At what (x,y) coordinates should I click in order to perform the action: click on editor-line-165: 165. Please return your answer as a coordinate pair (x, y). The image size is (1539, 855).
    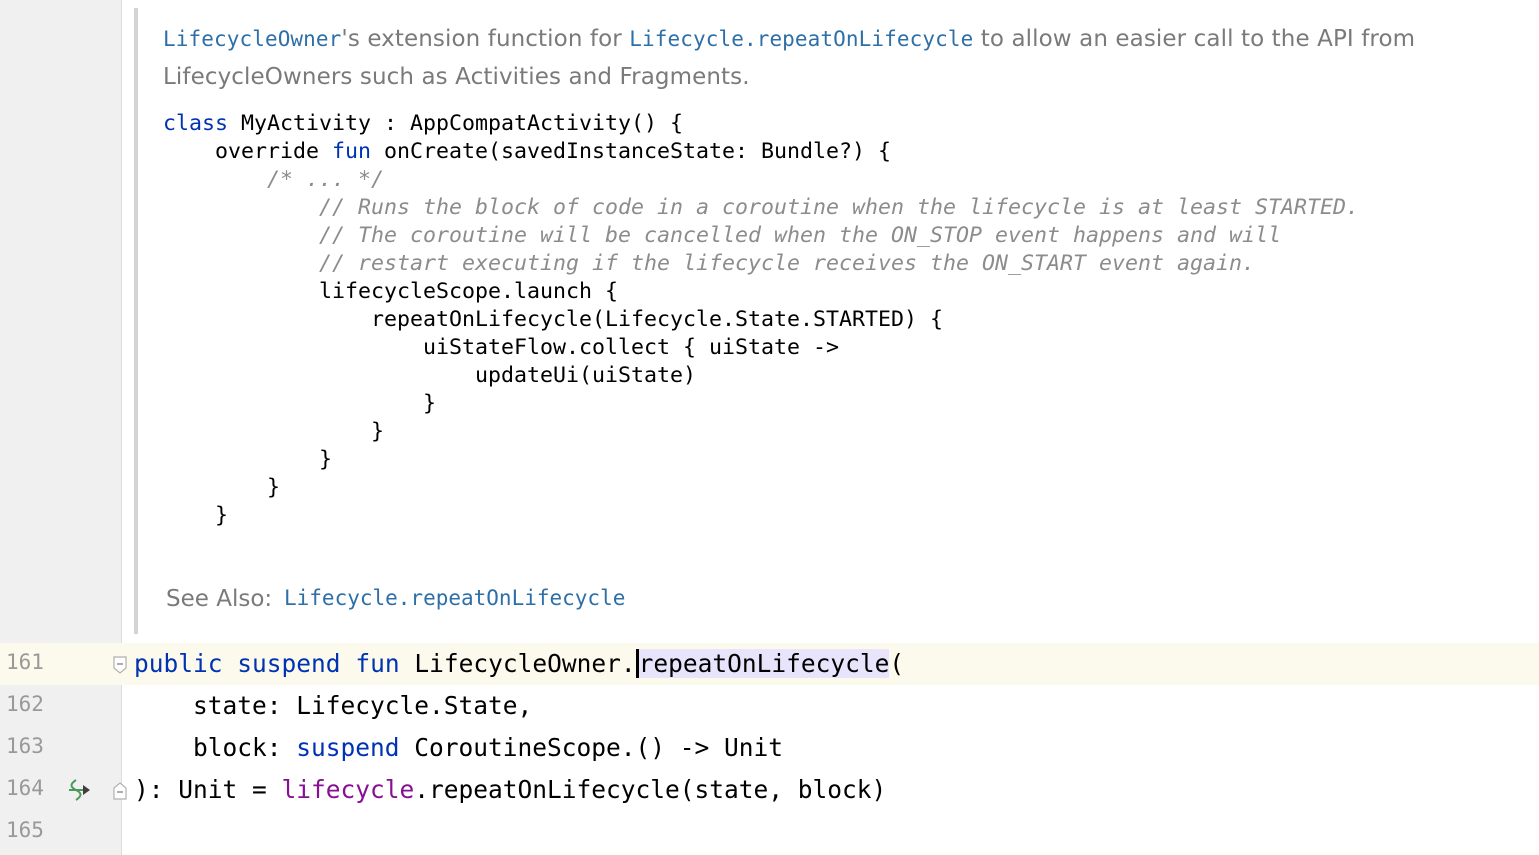
    Looking at the image, I should click on (769, 832).